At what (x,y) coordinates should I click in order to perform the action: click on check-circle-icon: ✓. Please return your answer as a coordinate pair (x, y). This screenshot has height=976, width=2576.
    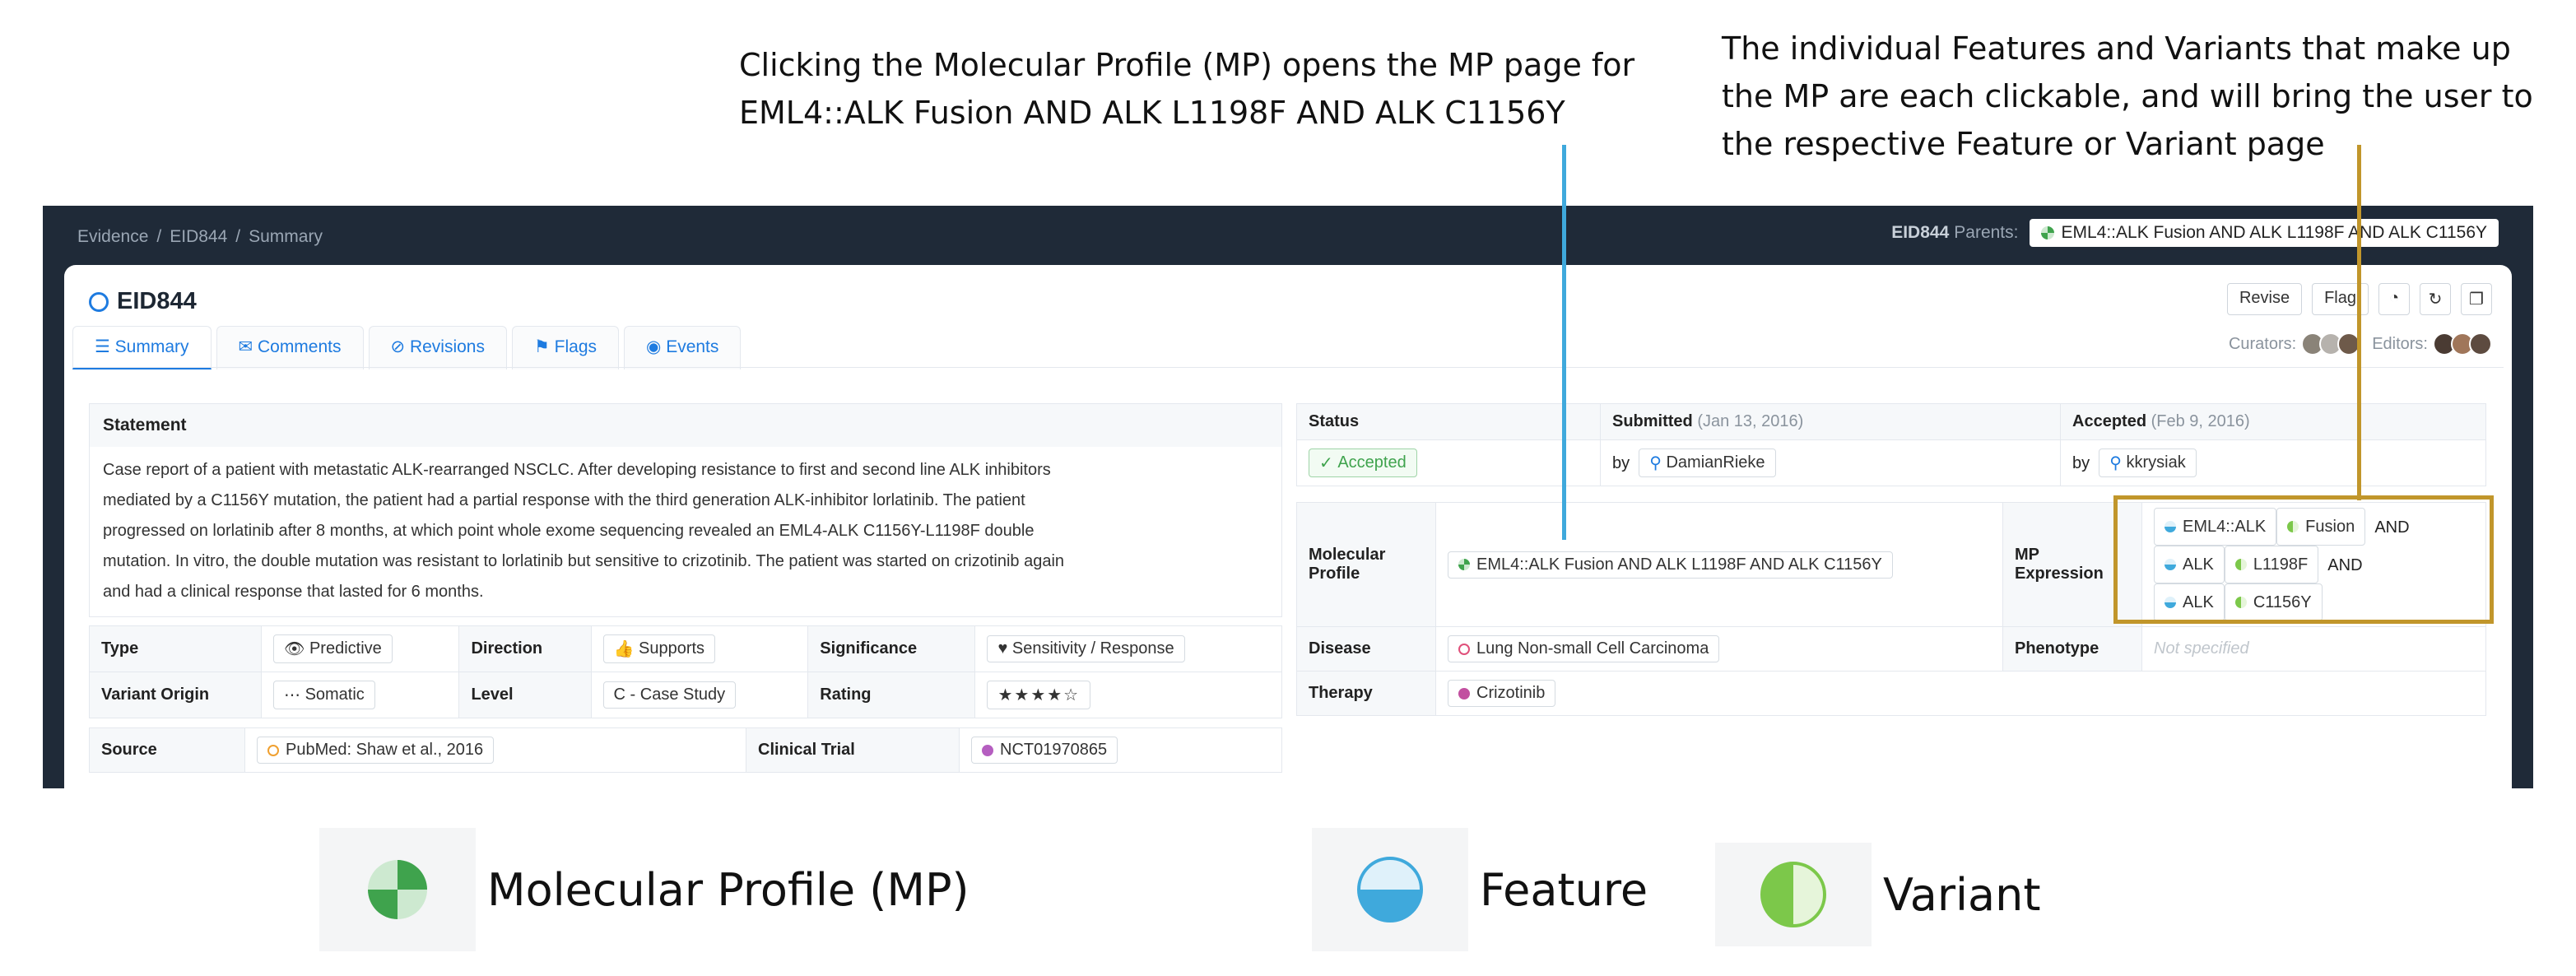
    Looking at the image, I should click on (1328, 463).